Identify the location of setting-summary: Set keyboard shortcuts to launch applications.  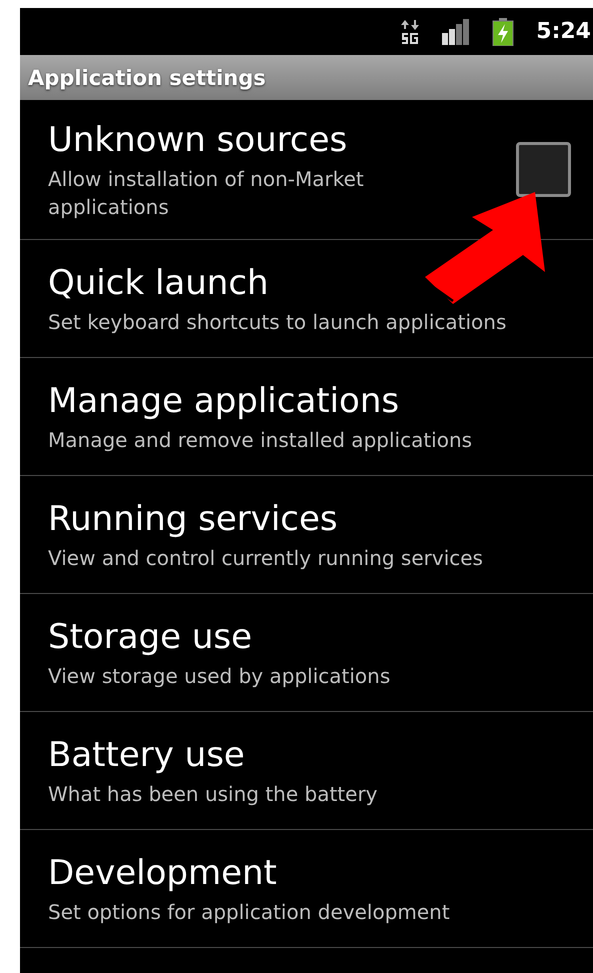
(278, 322).